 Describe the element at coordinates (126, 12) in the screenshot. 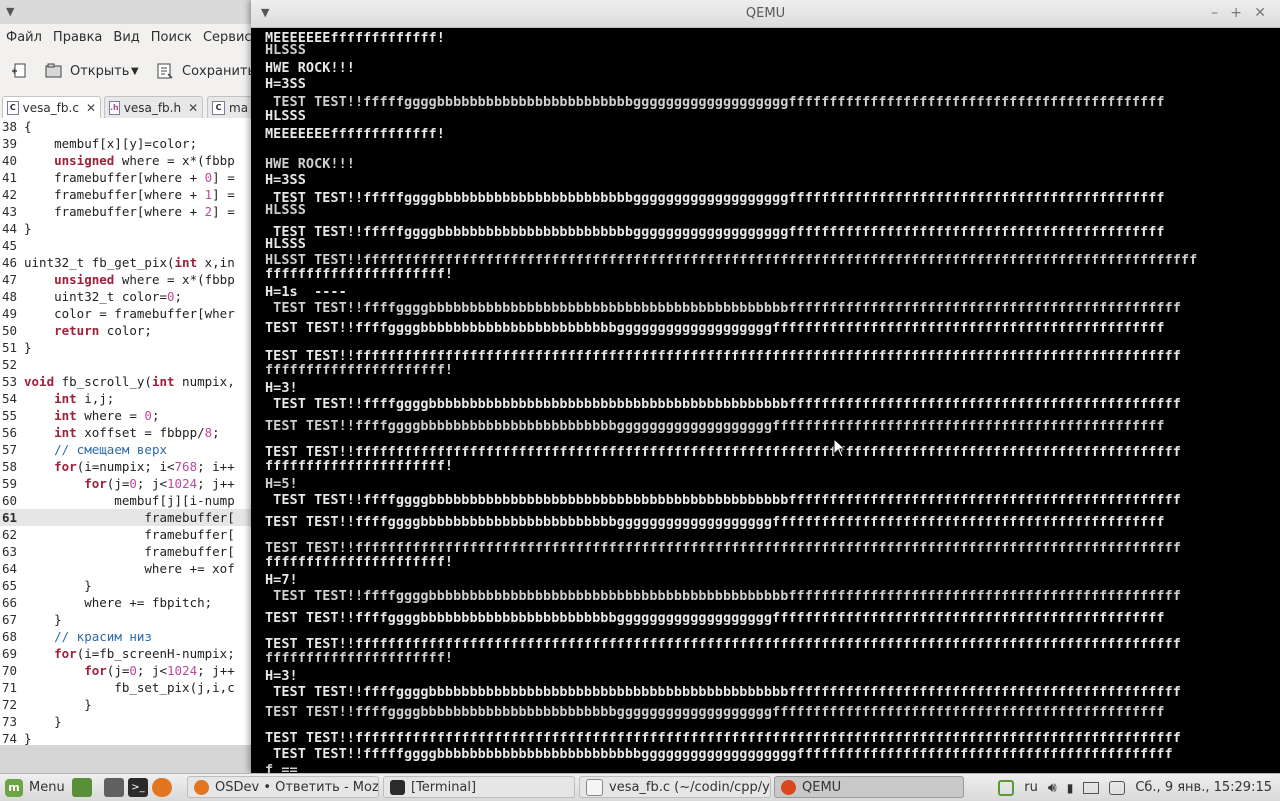

I see `editor-titlebar: ▼` at that location.